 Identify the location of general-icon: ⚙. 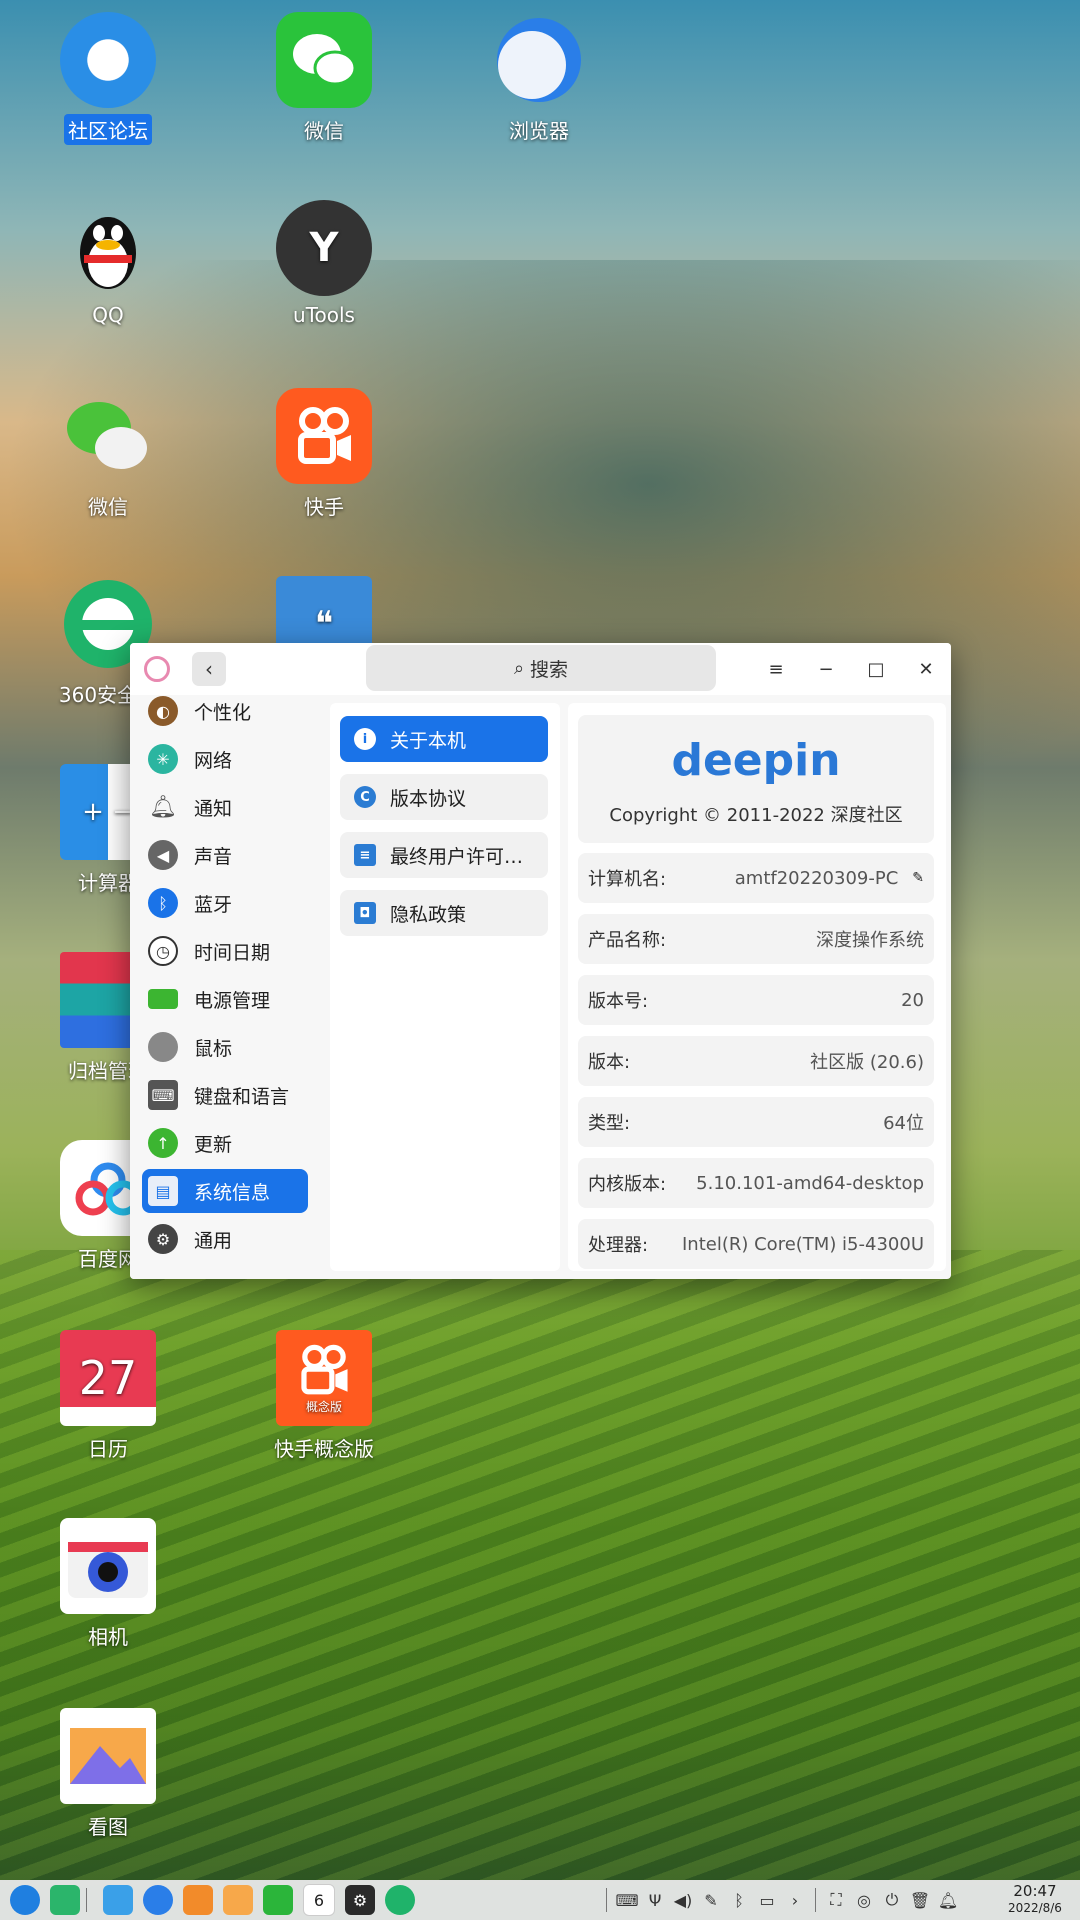
(163, 1239).